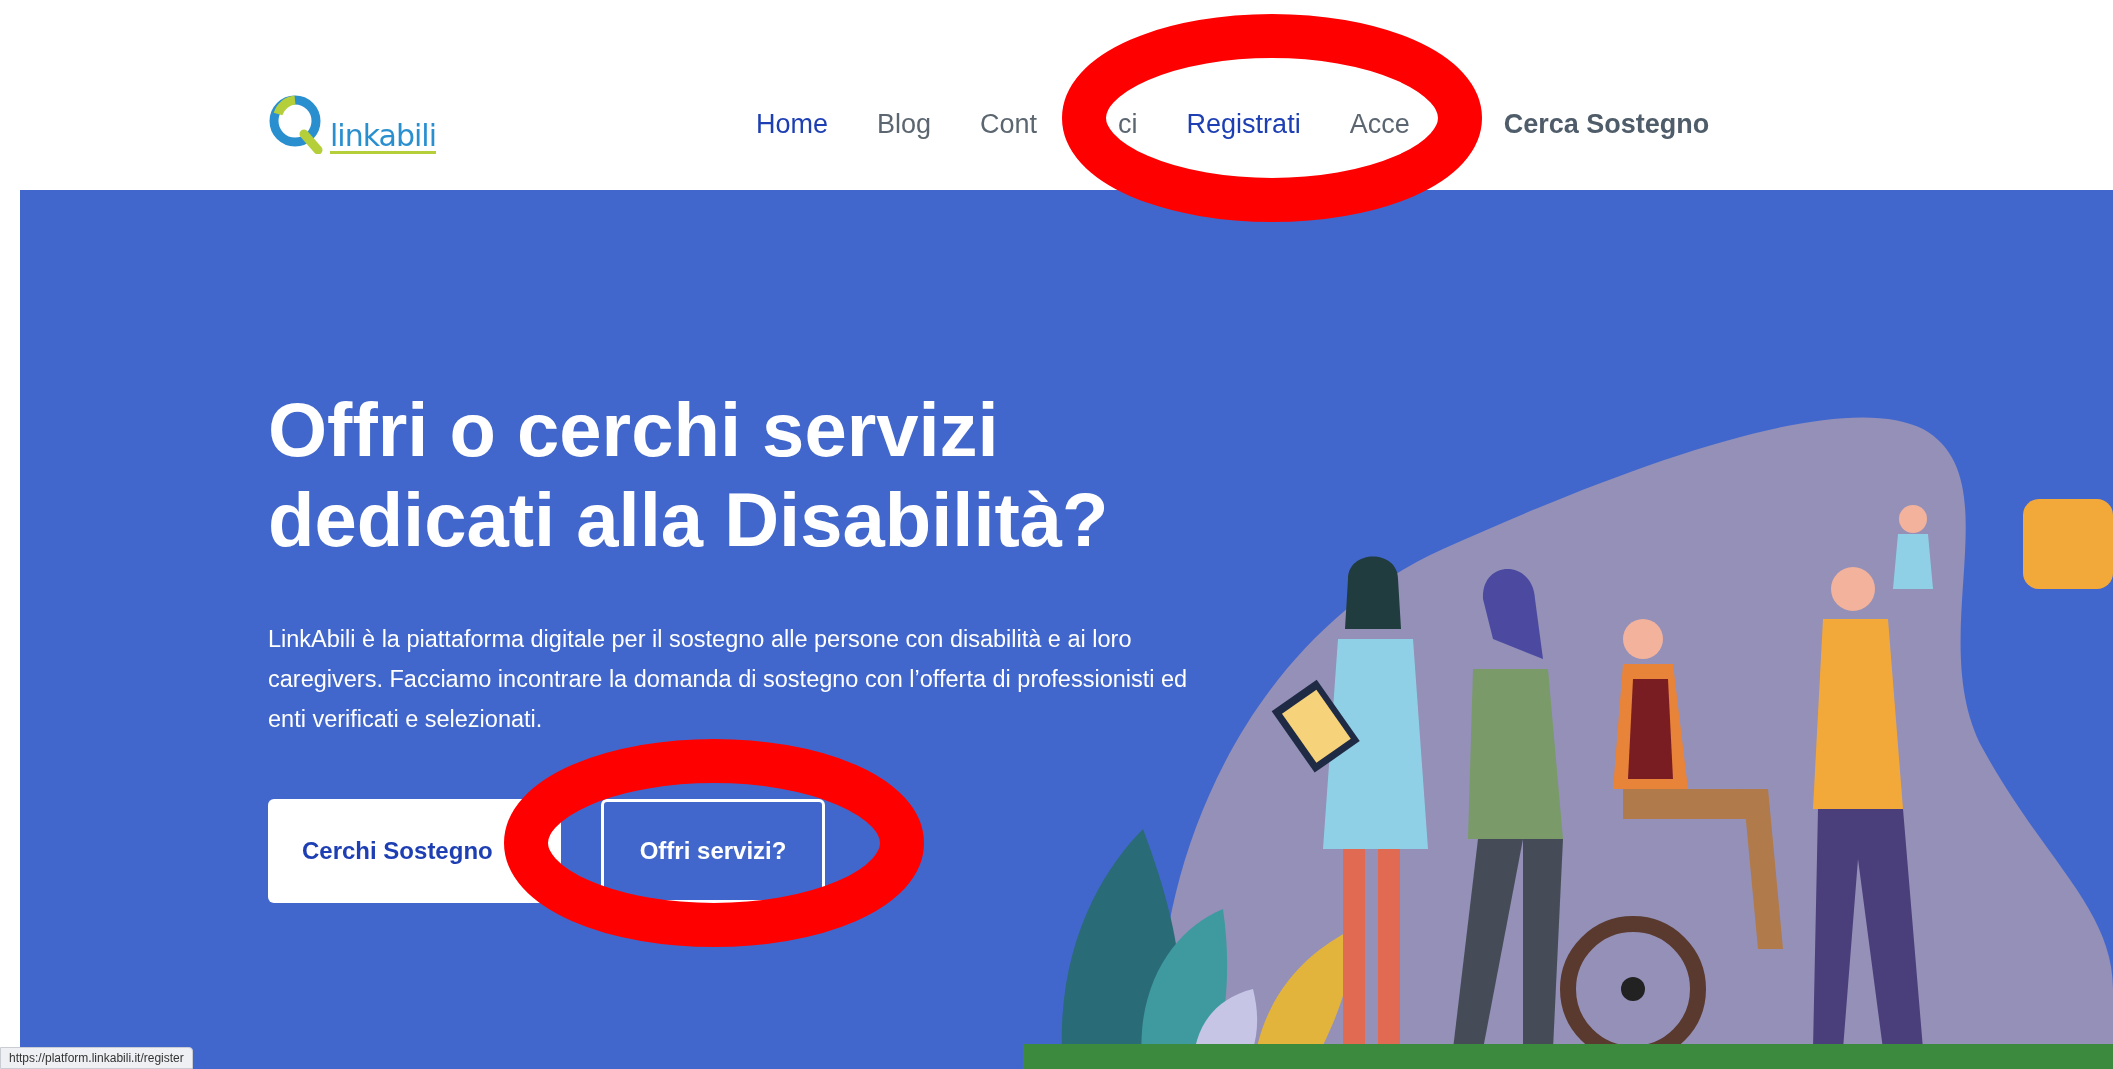  What do you see at coordinates (791, 124) in the screenshot?
I see `nav-link: Home` at bounding box center [791, 124].